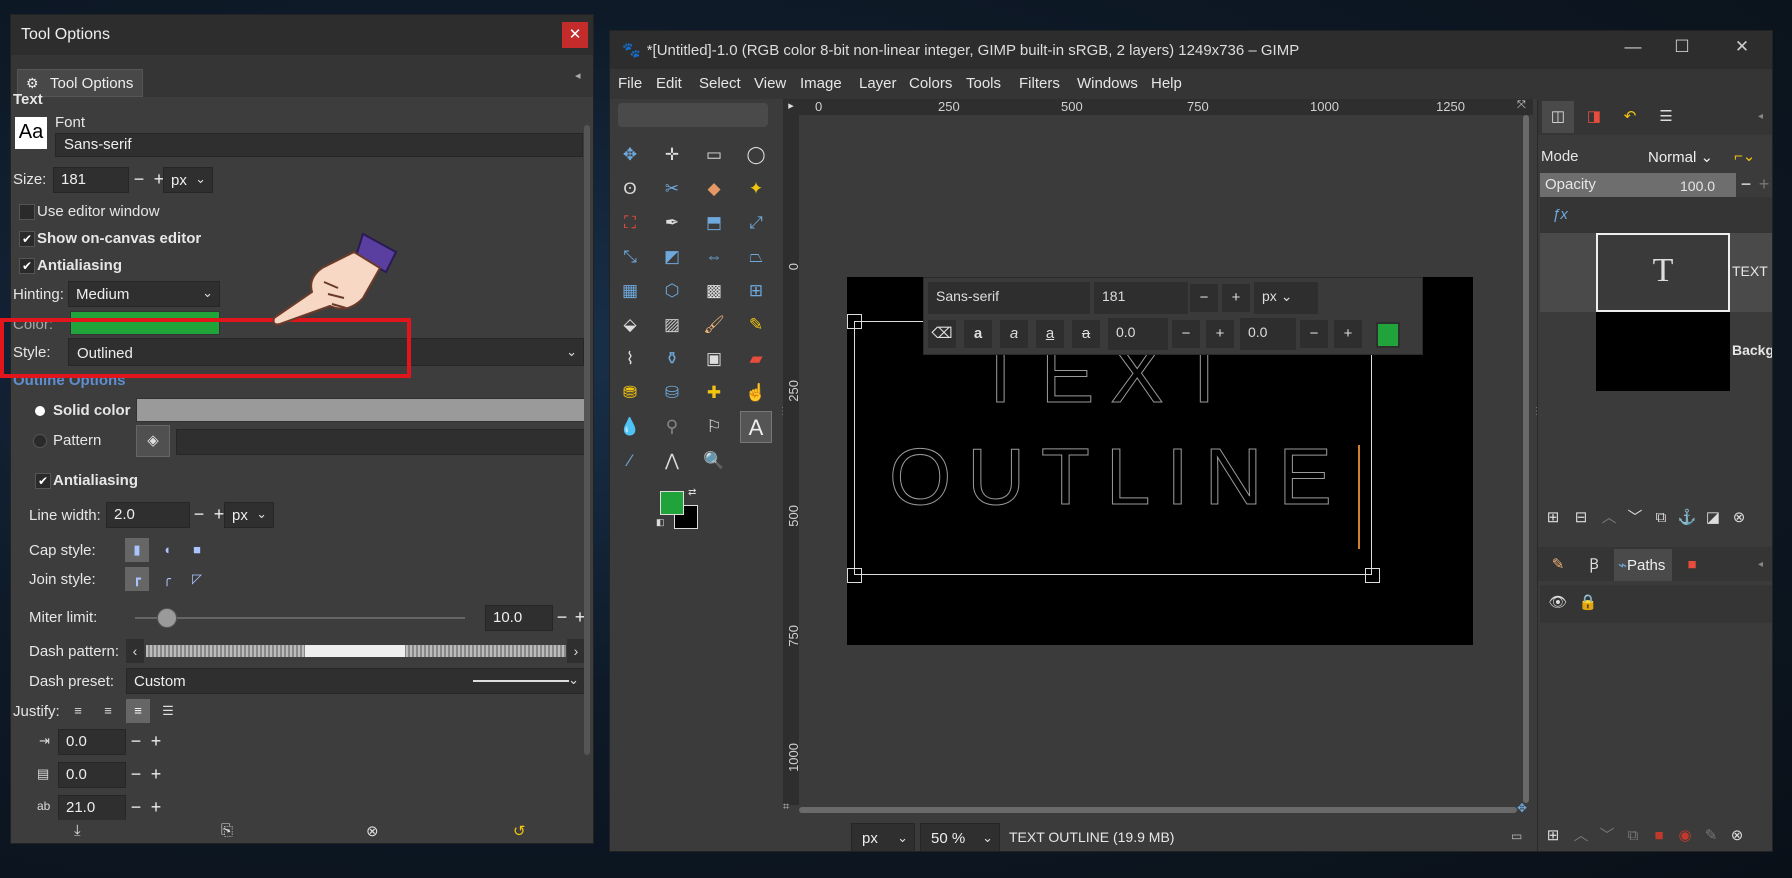 The image size is (1792, 878). I want to click on layers-tab-icon: ◫, so click(1558, 117).